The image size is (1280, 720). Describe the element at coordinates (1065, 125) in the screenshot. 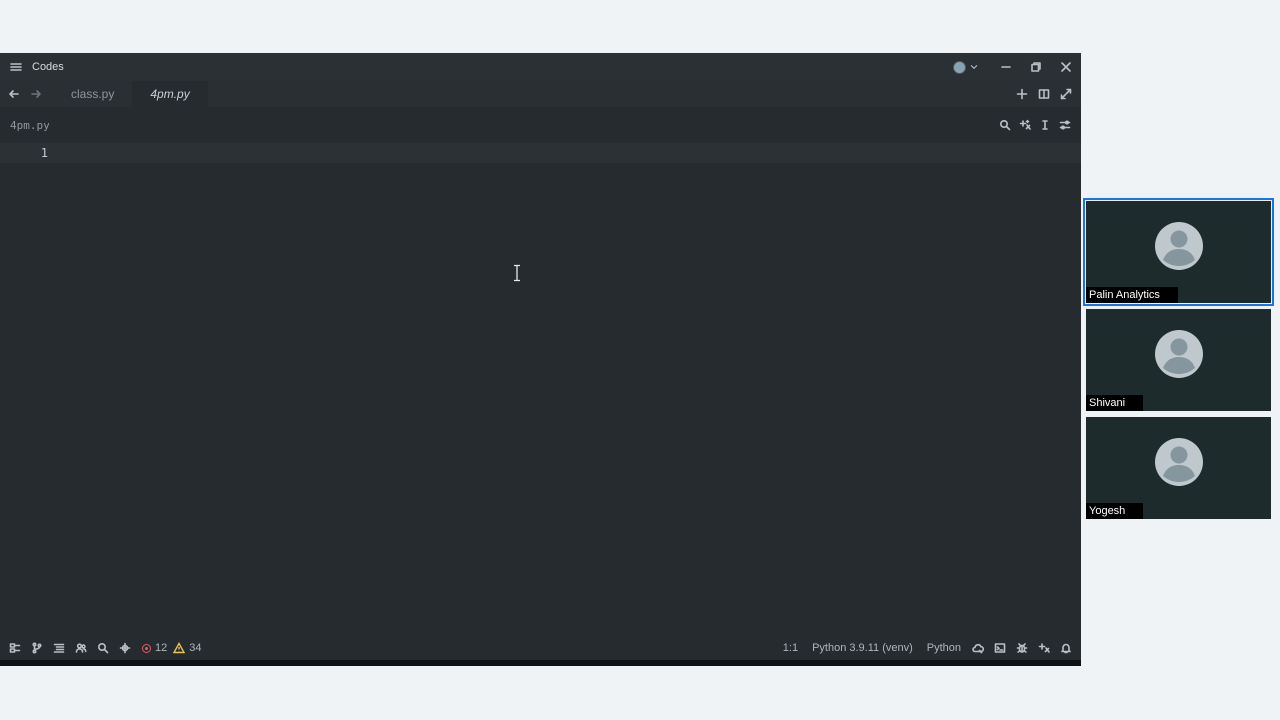

I see `settings-sliders-icon` at that location.